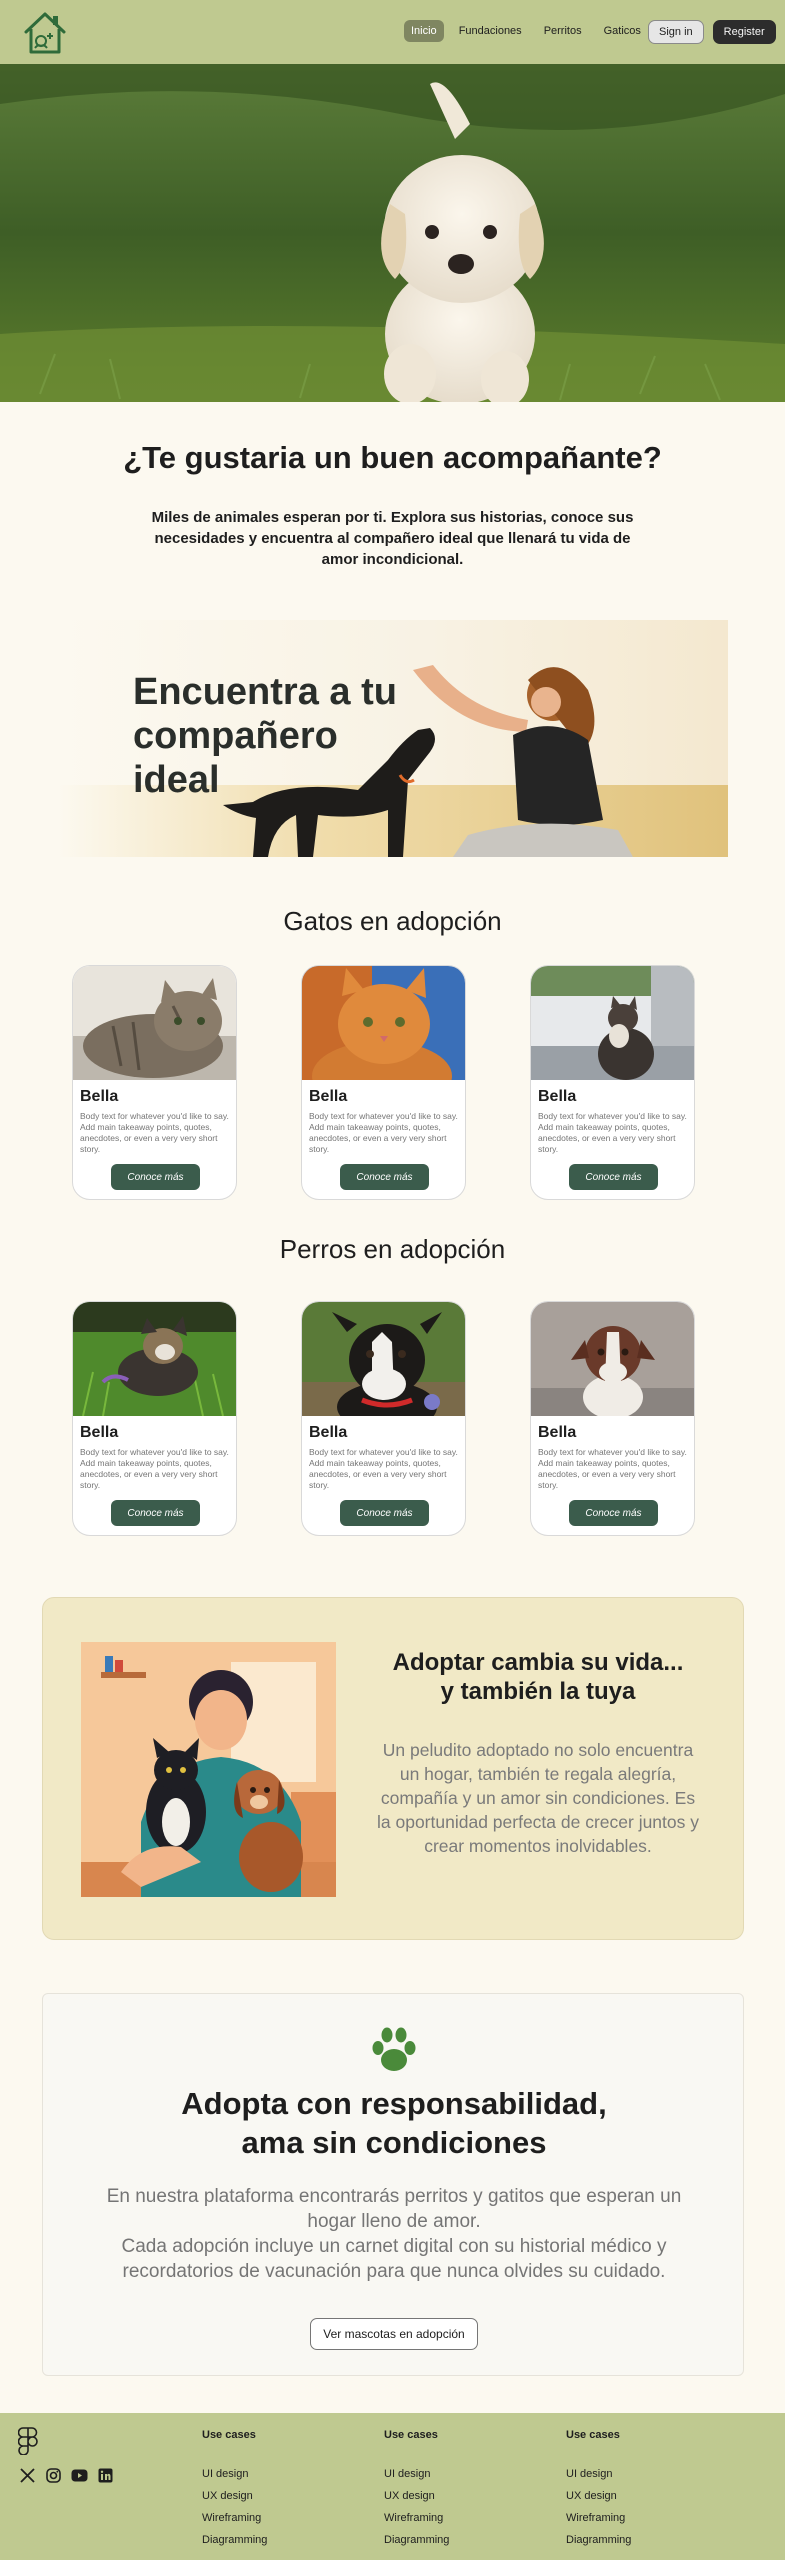  Describe the element at coordinates (79, 2475) in the screenshot. I see `youtube-icon` at that location.